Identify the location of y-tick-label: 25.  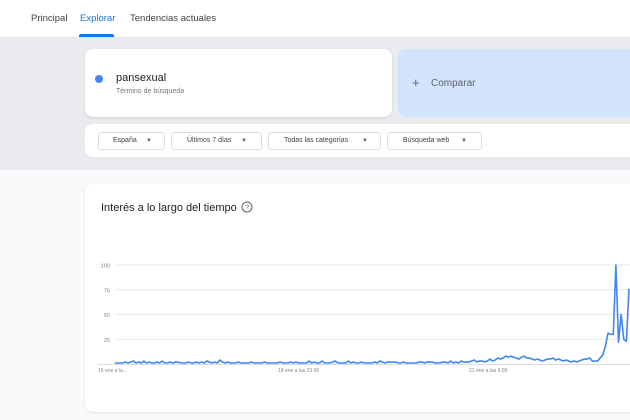
(107, 341).